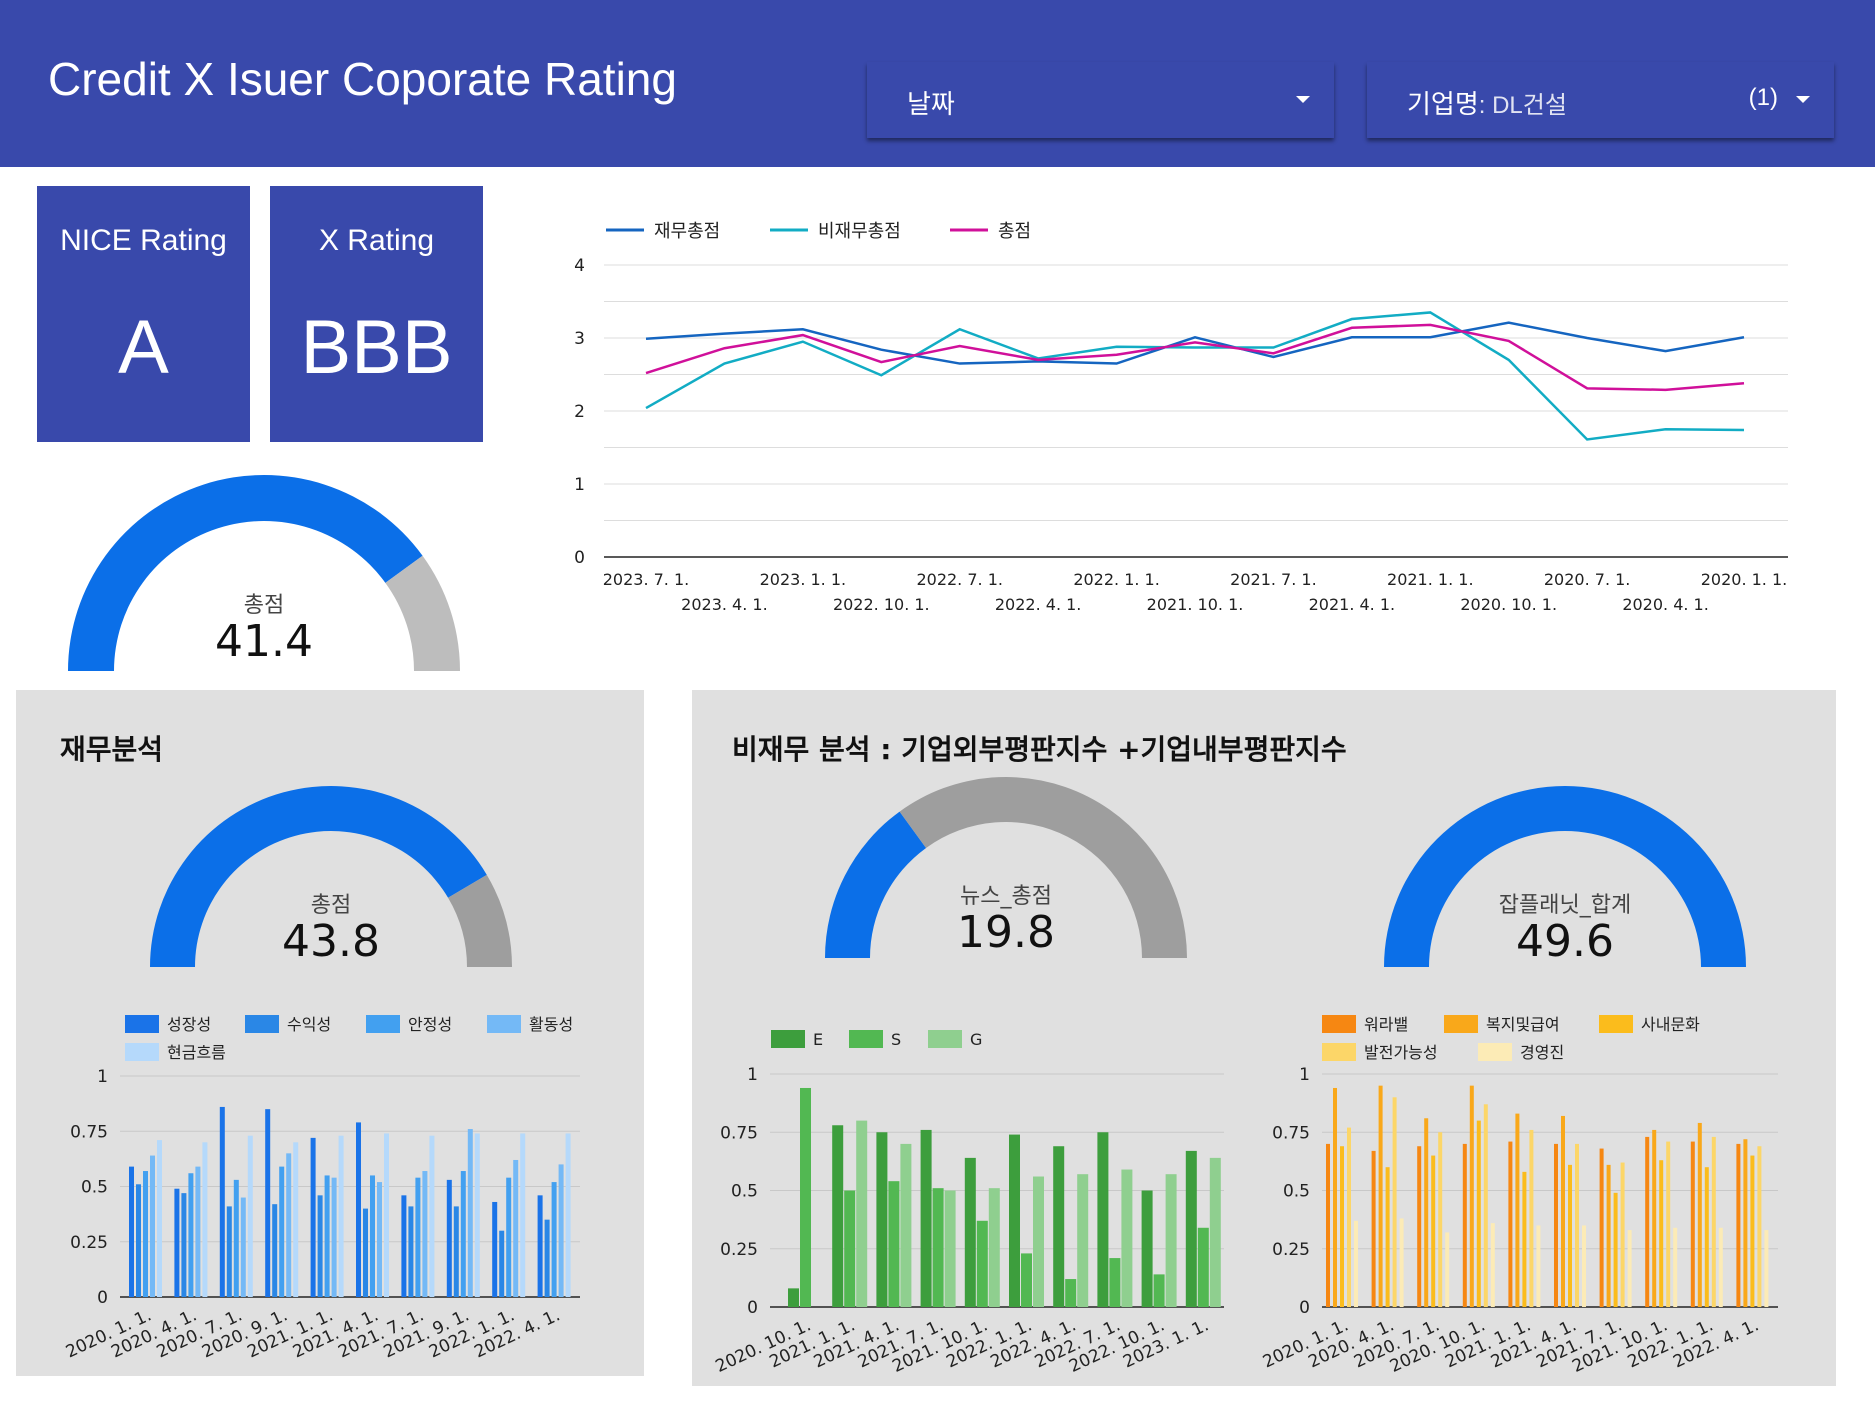  I want to click on news-gauge-fill, so click(876, 884).